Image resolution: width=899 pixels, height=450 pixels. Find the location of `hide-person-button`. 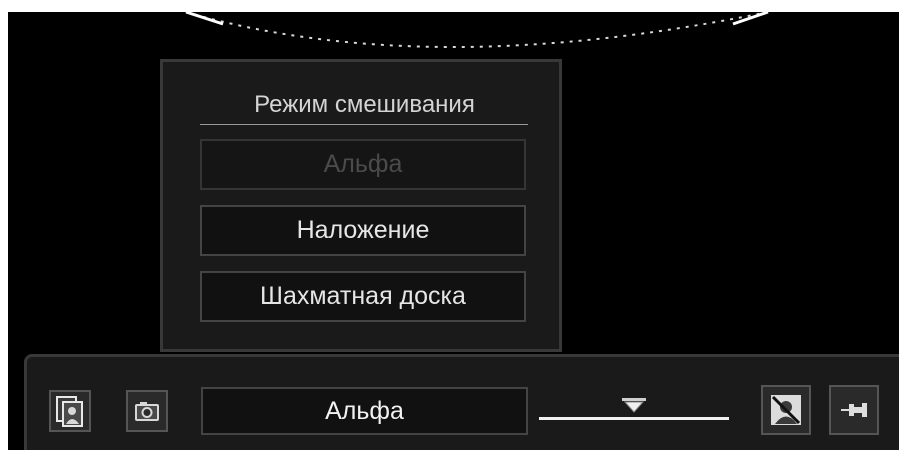

hide-person-button is located at coordinates (786, 410).